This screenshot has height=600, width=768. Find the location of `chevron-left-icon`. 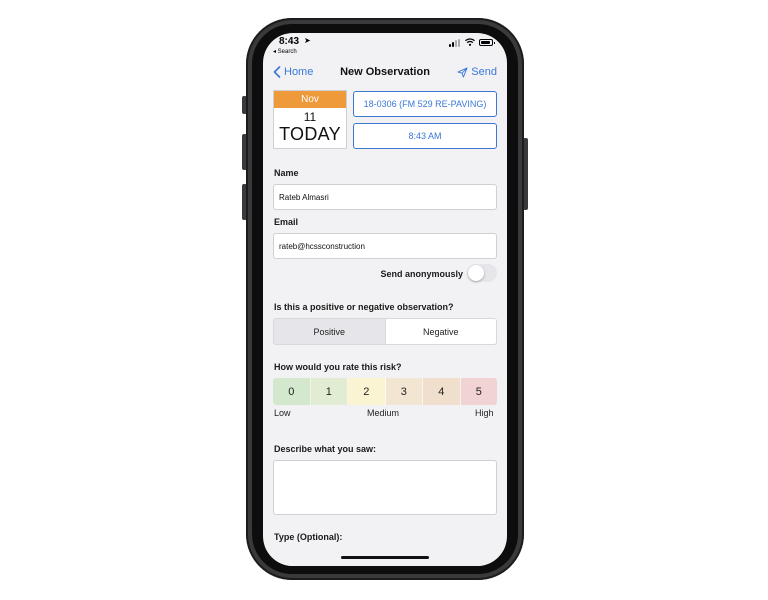

chevron-left-icon is located at coordinates (277, 72).